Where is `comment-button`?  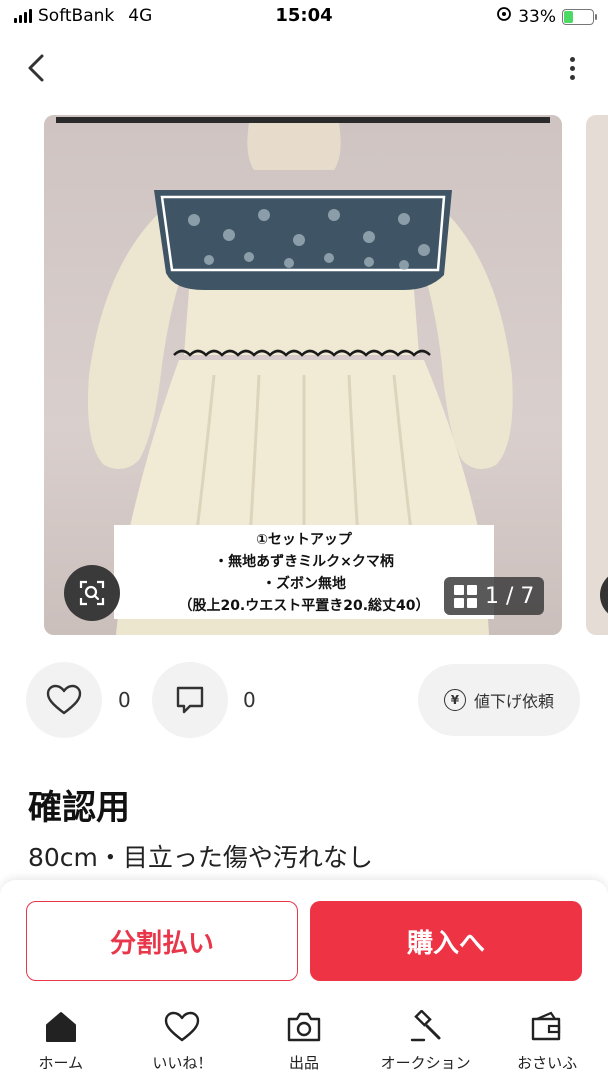 comment-button is located at coordinates (190, 700).